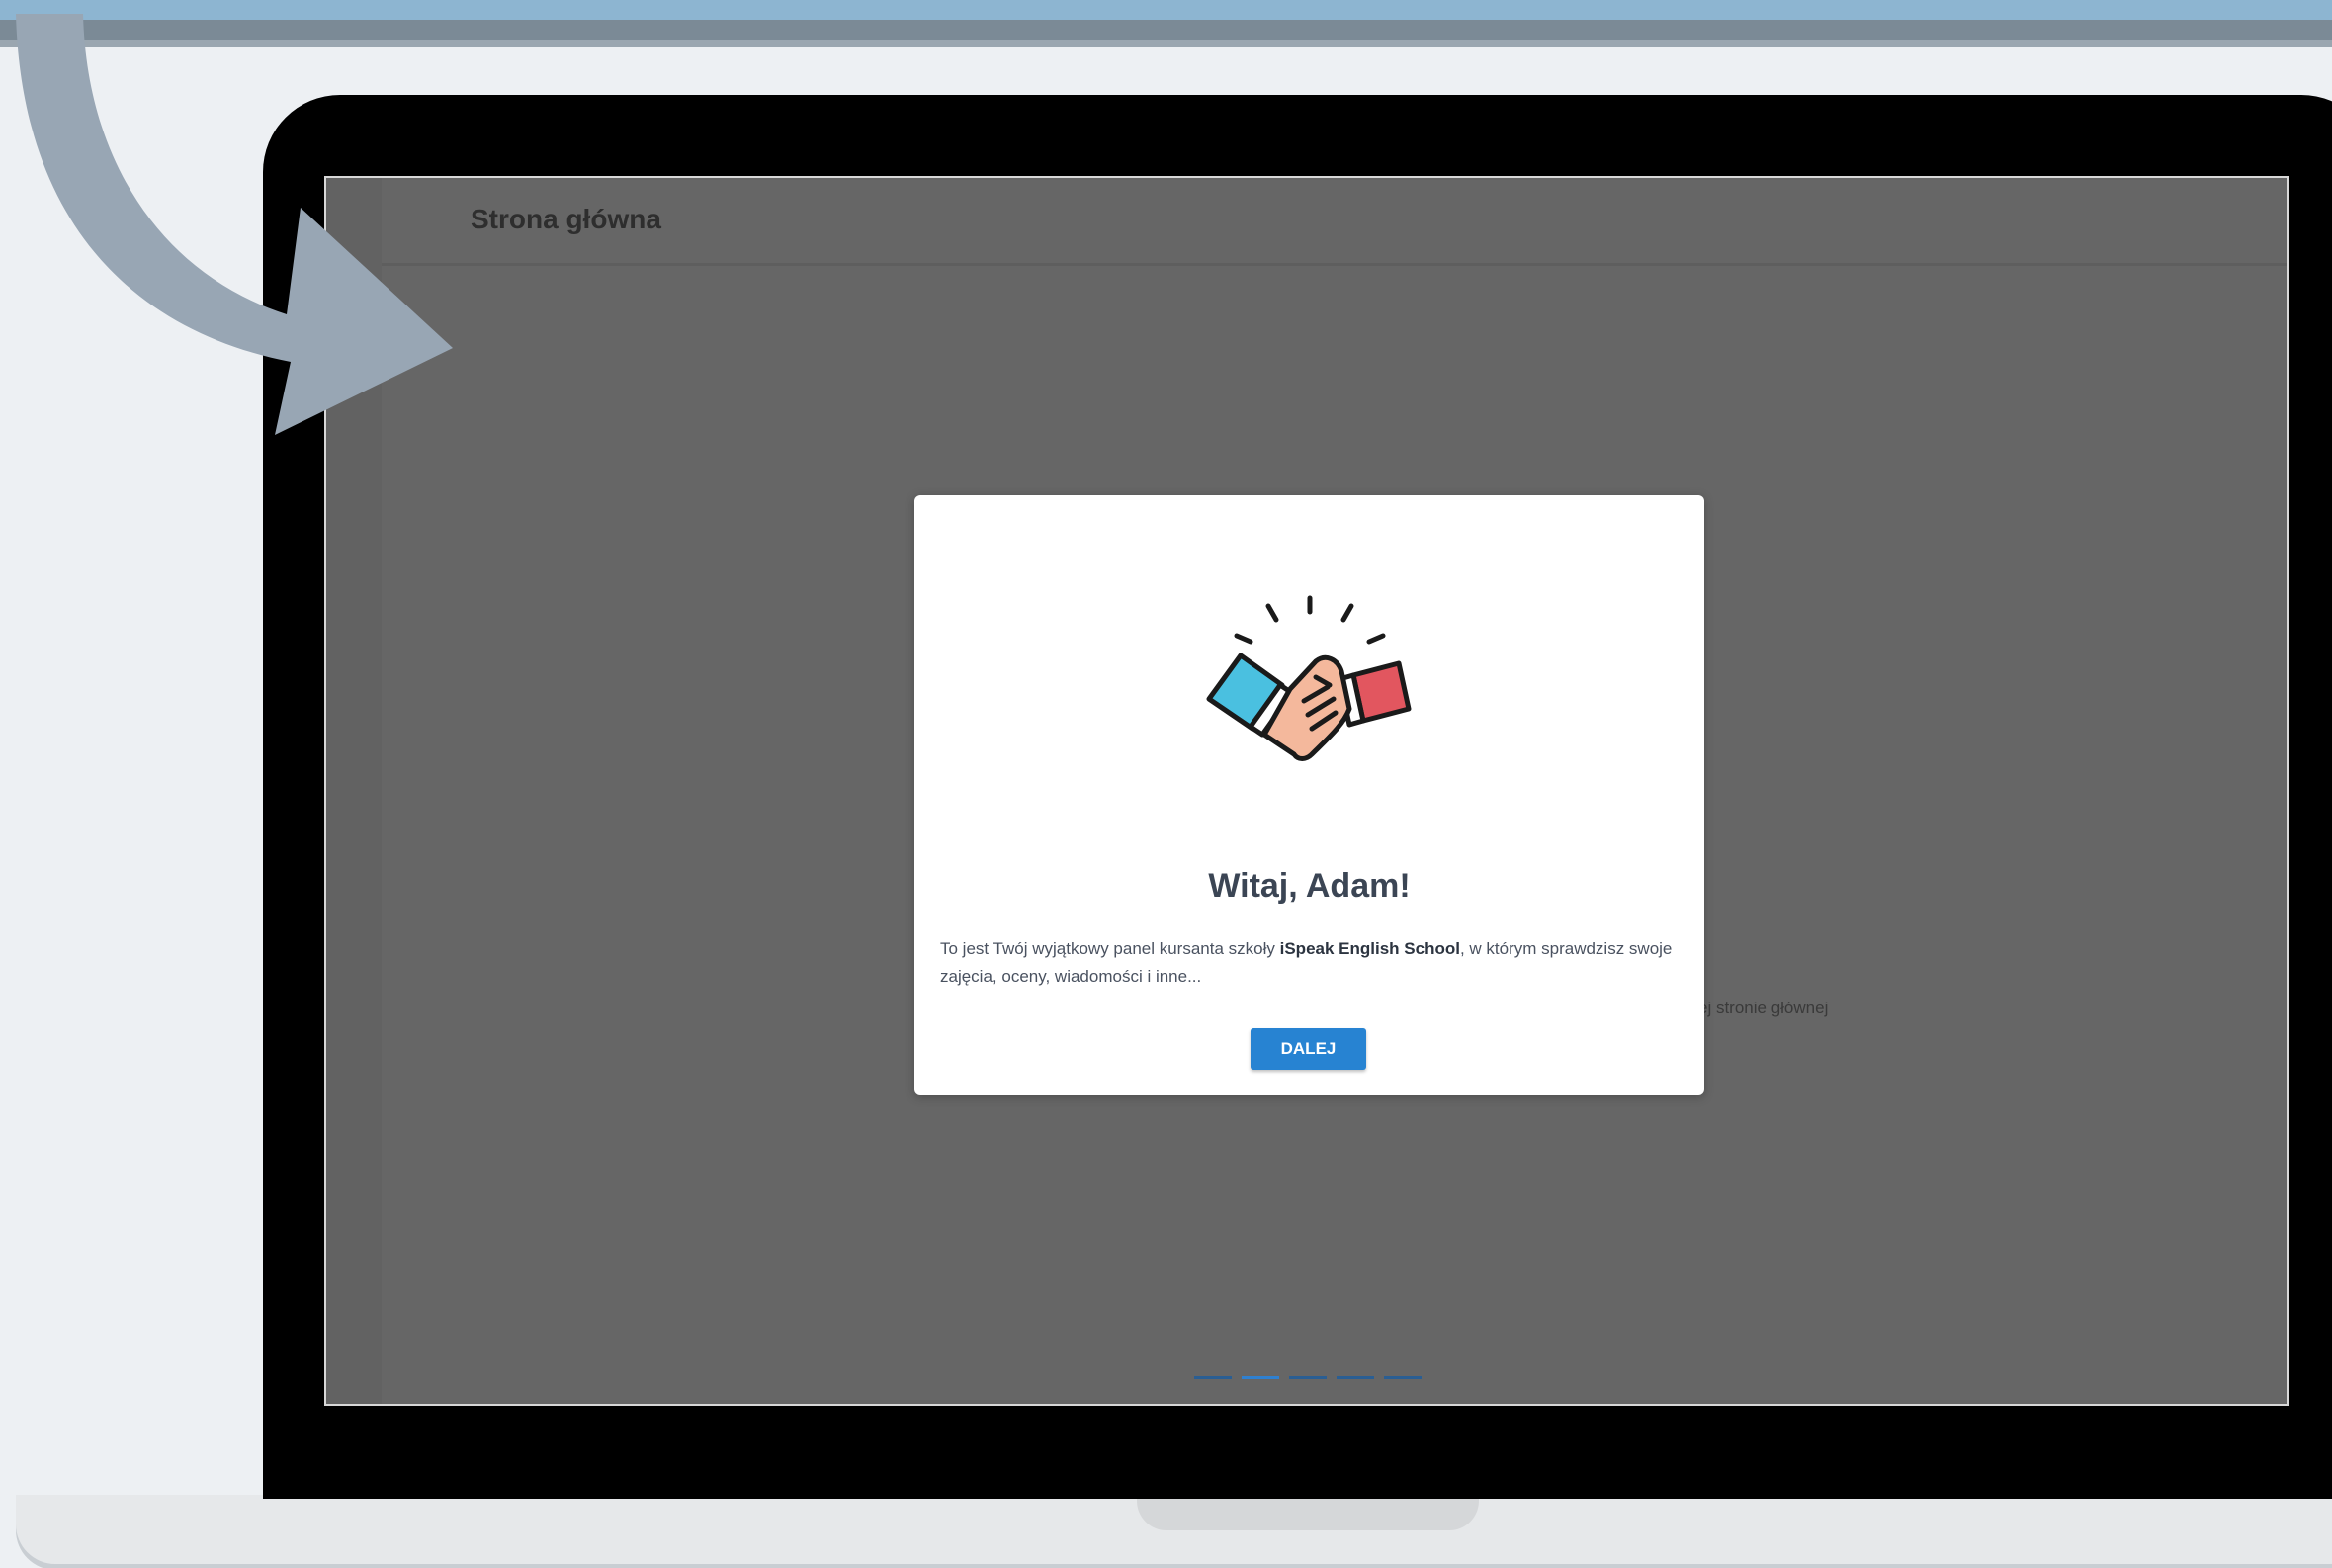 The image size is (2332, 1568). I want to click on laptop-notch, so click(1308, 1512).